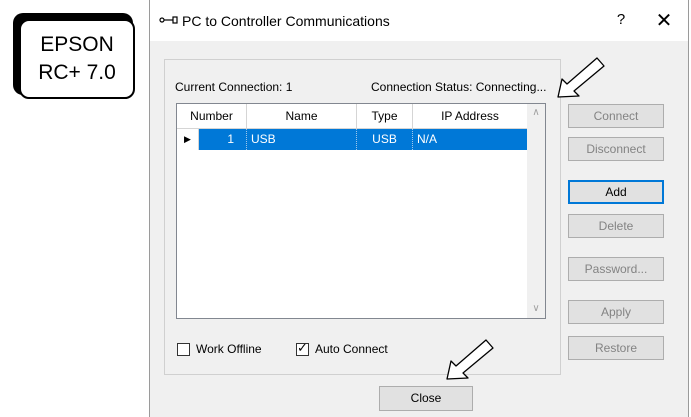 The image size is (691, 417). I want to click on label-line-2: RC+ 7.0, so click(77, 72).